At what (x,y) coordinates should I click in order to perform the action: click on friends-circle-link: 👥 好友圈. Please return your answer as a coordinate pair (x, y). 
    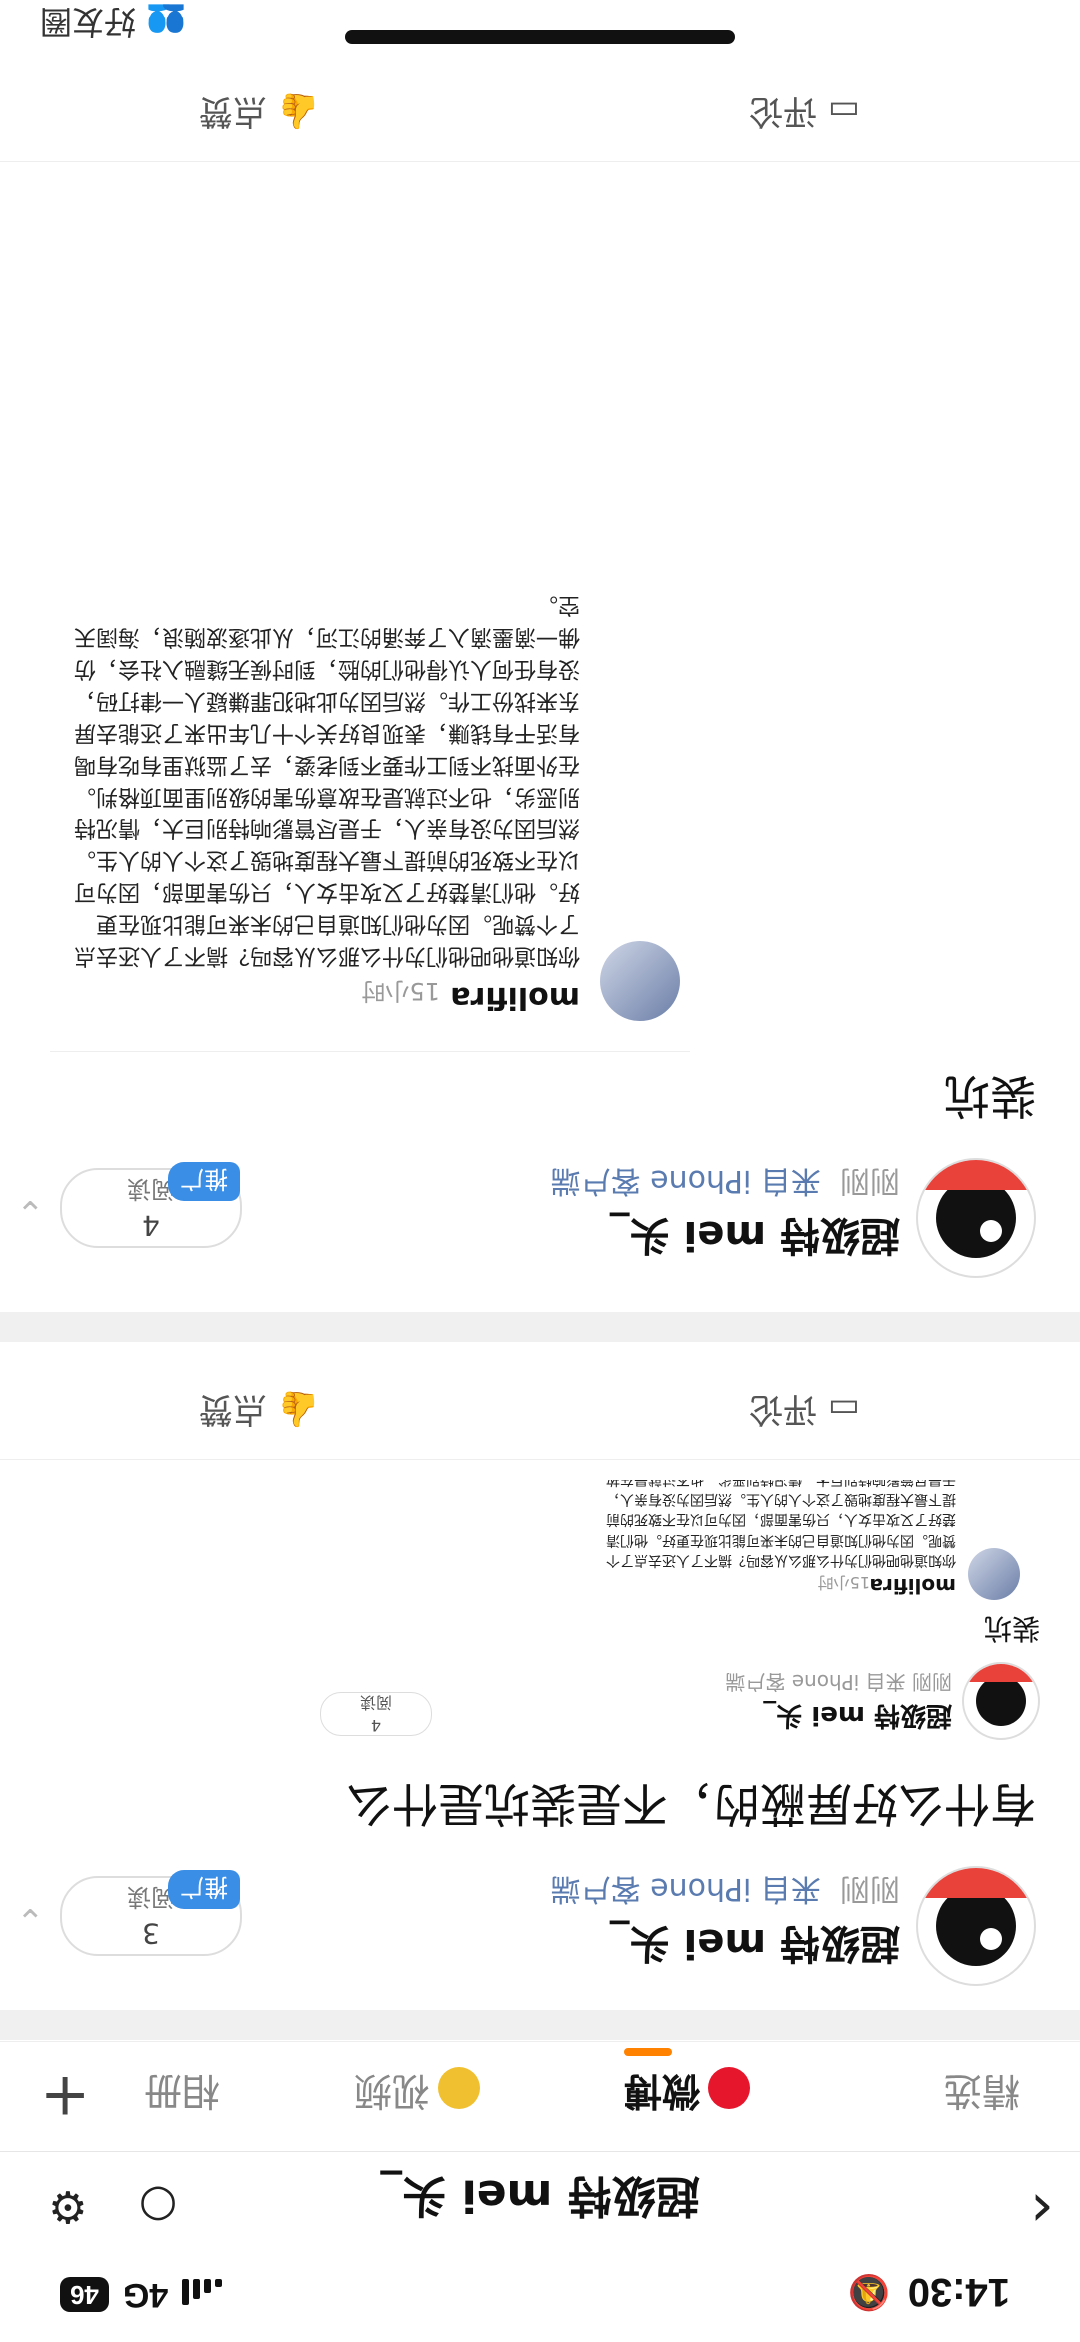
    Looking at the image, I should click on (113, 24).